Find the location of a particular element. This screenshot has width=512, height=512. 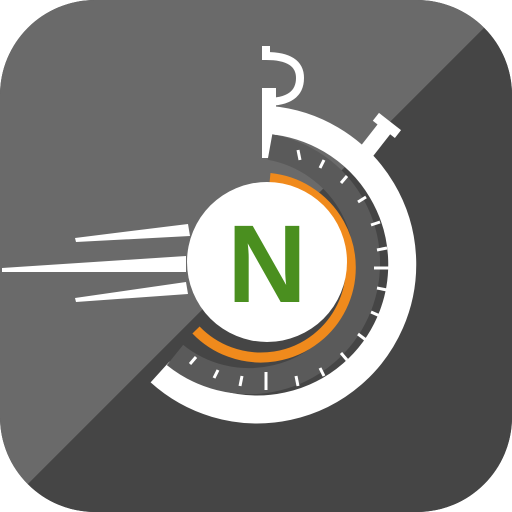

brand-letter-n: N is located at coordinates (266, 264).